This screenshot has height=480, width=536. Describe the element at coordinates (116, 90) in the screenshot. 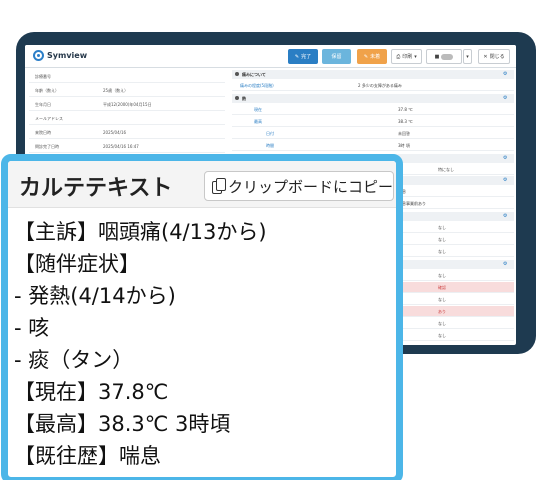

I see `info-value: 25歳（数え）` at that location.